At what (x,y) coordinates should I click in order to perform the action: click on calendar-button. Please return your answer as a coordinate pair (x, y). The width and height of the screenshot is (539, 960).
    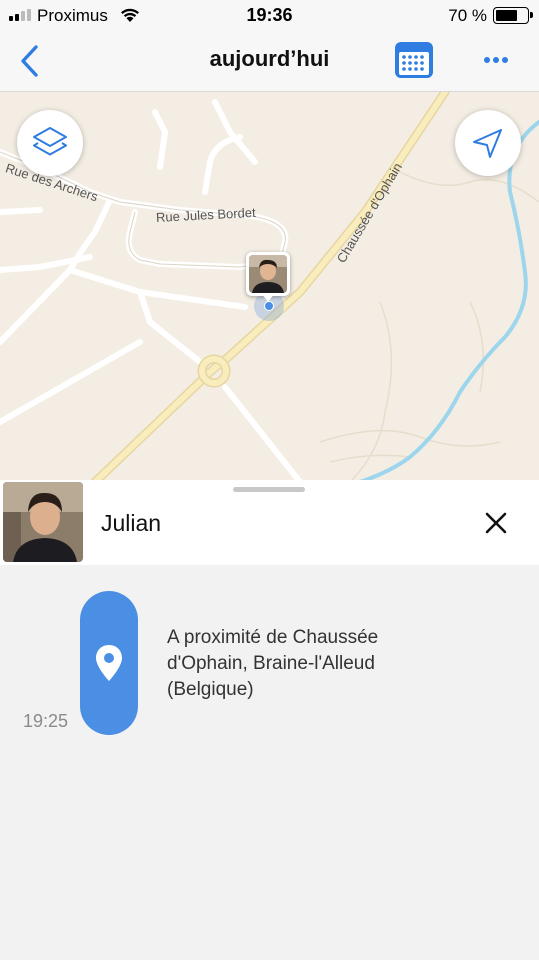
    Looking at the image, I should click on (414, 60).